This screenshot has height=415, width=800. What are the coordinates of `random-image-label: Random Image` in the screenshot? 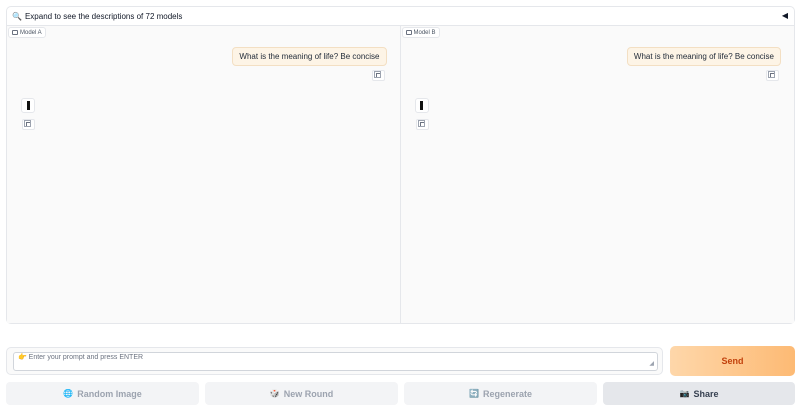 It's located at (109, 393).